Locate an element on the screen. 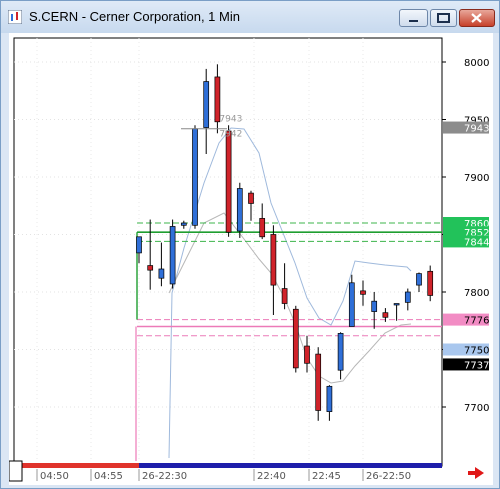 The image size is (500, 489). close-button is located at coordinates (477, 18).